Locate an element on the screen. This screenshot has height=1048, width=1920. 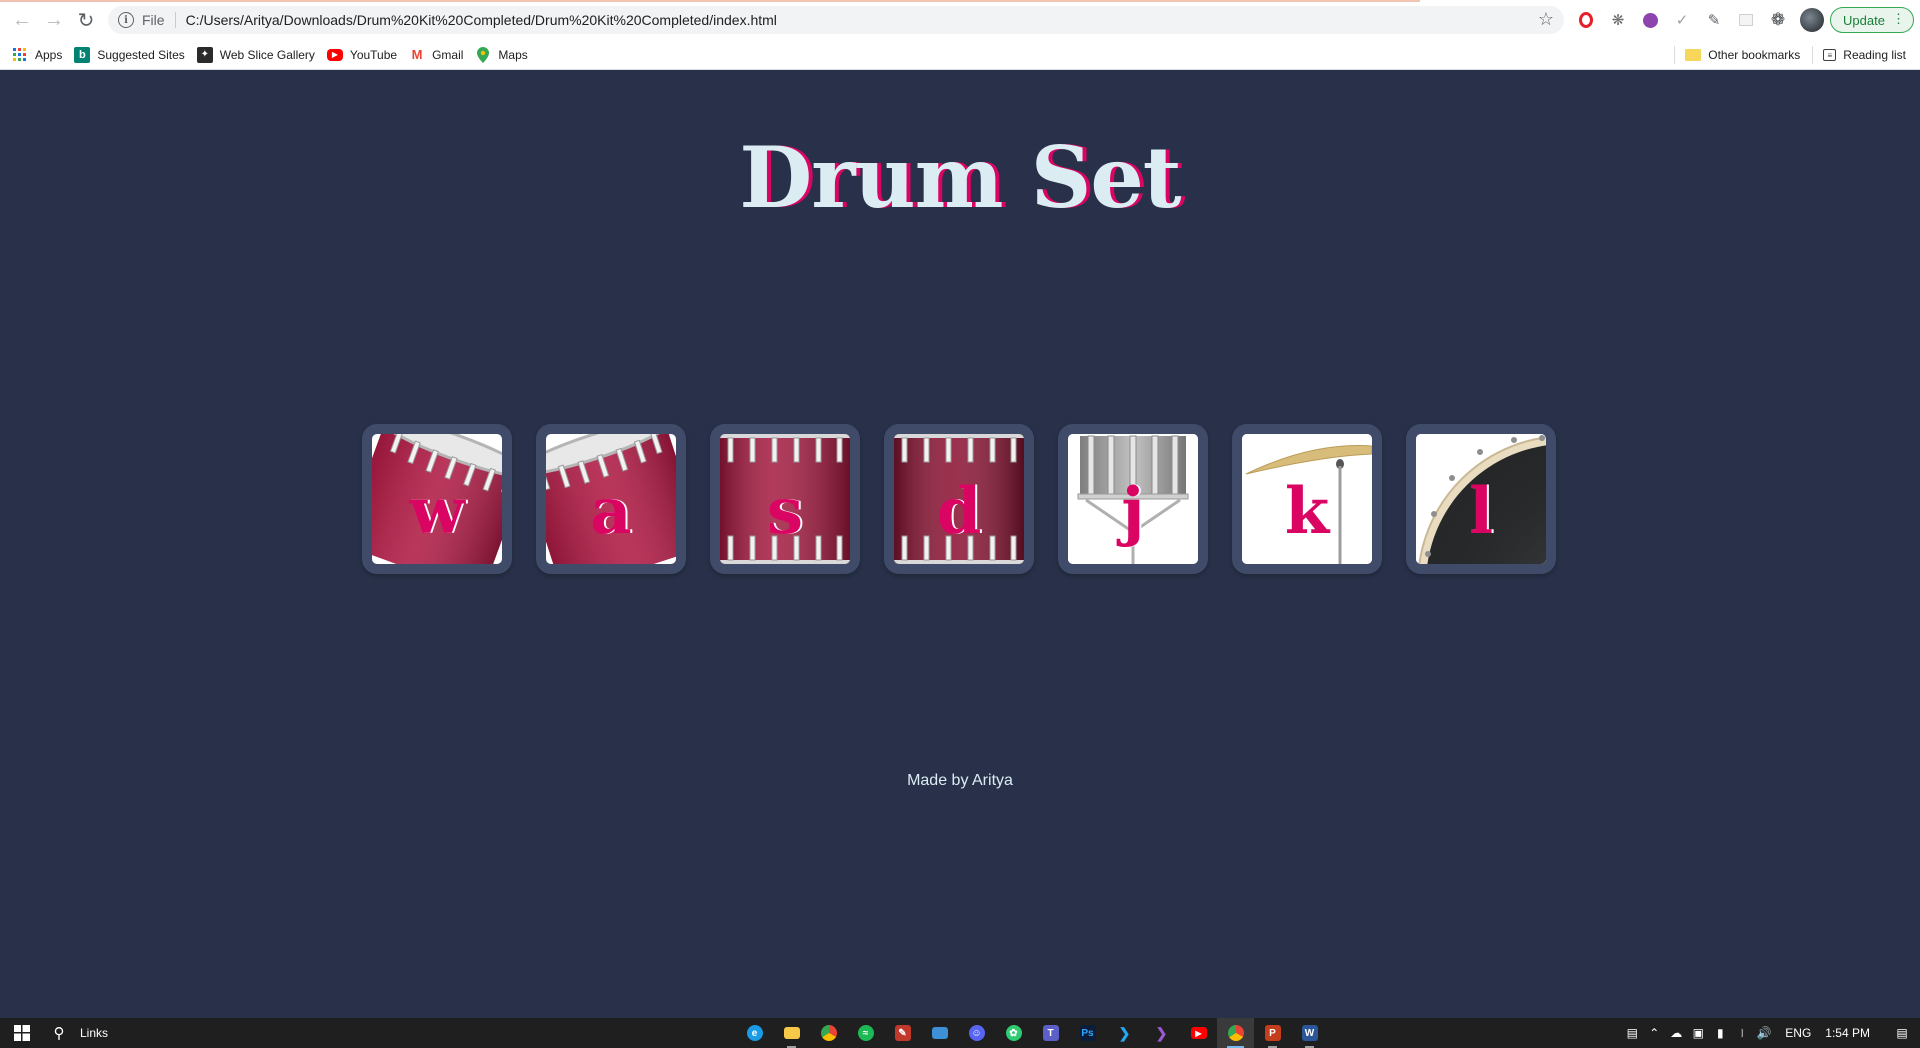
bookmark-label: Maps is located at coordinates (513, 54).